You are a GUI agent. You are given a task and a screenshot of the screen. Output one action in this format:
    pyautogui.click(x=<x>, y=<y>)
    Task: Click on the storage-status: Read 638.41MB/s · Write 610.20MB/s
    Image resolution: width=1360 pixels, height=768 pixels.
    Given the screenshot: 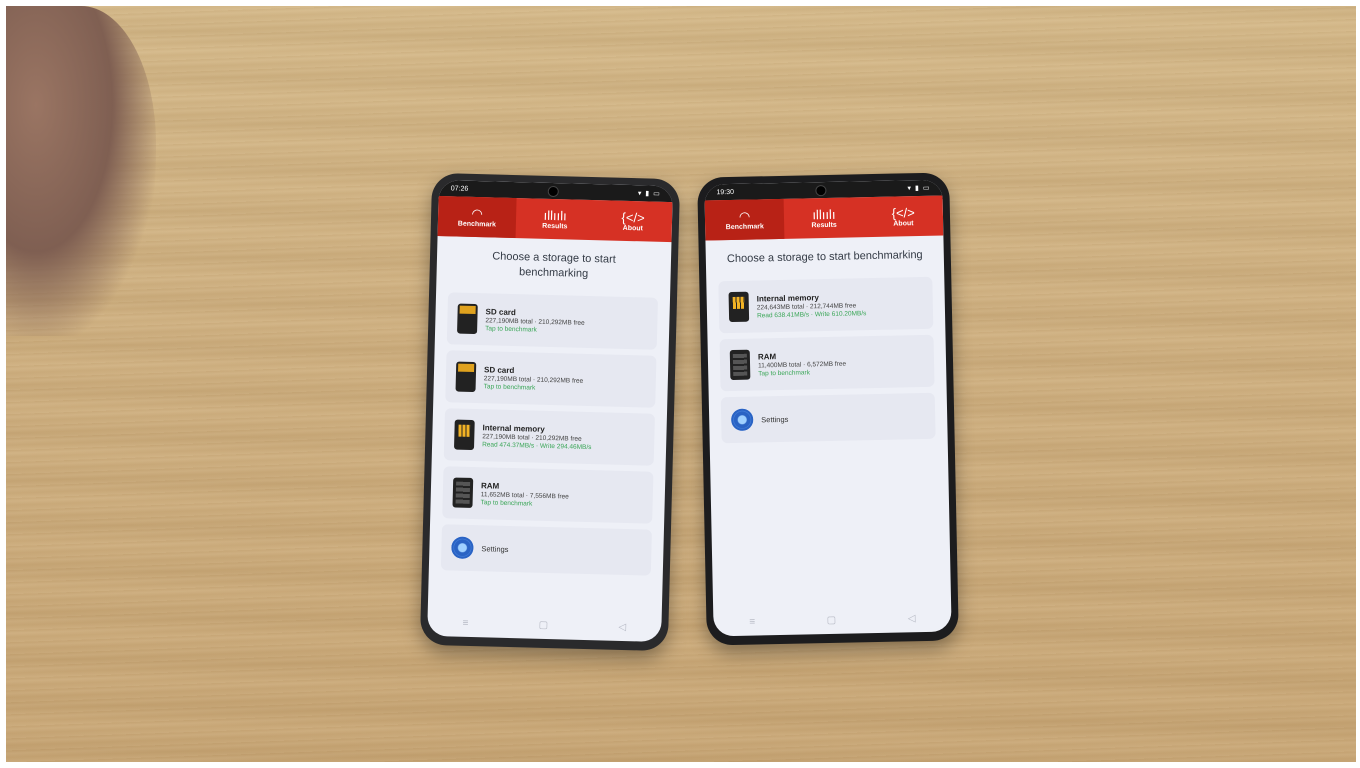 What is the action you would take?
    pyautogui.click(x=811, y=314)
    